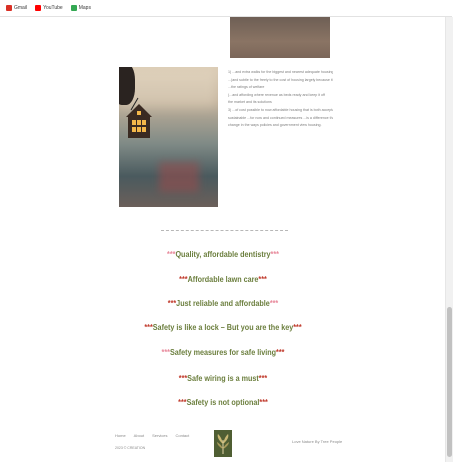  What do you see at coordinates (9, 8) in the screenshot?
I see `gmail-icon` at bounding box center [9, 8].